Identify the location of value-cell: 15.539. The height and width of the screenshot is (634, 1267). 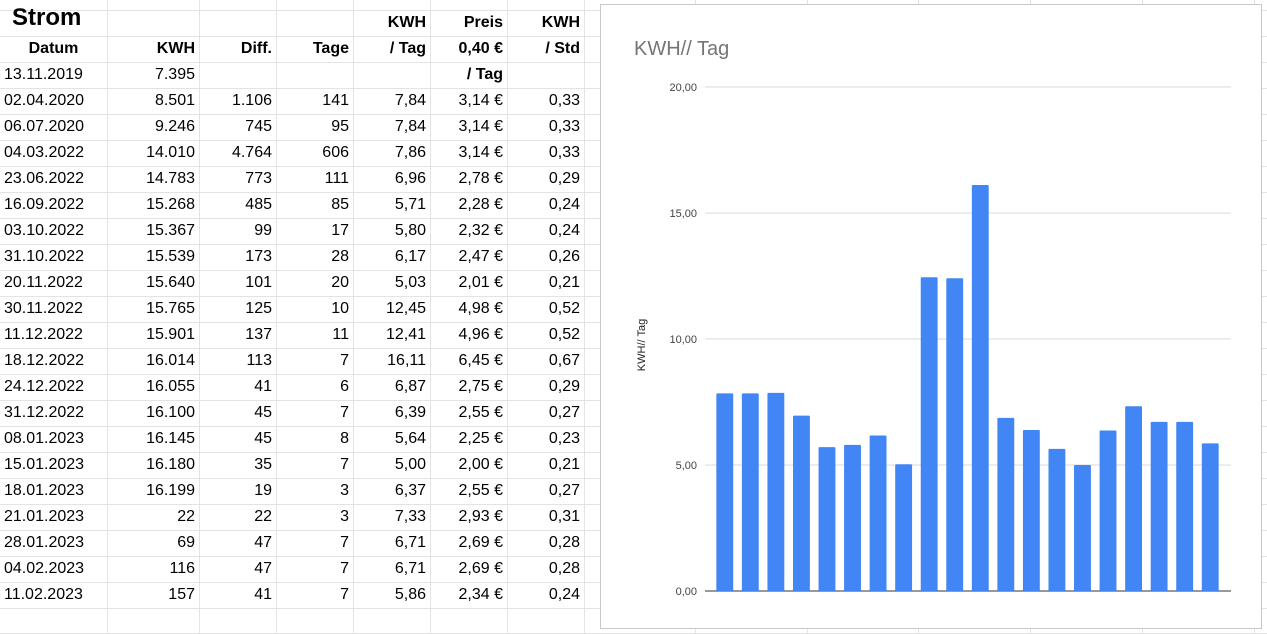
(153, 257).